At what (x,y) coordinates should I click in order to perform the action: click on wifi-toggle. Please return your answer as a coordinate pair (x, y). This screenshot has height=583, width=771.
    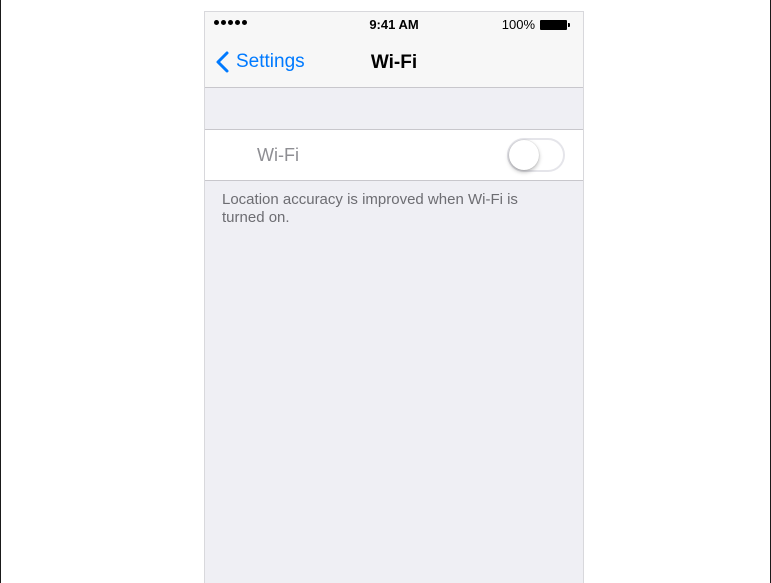
    Looking at the image, I should click on (536, 155).